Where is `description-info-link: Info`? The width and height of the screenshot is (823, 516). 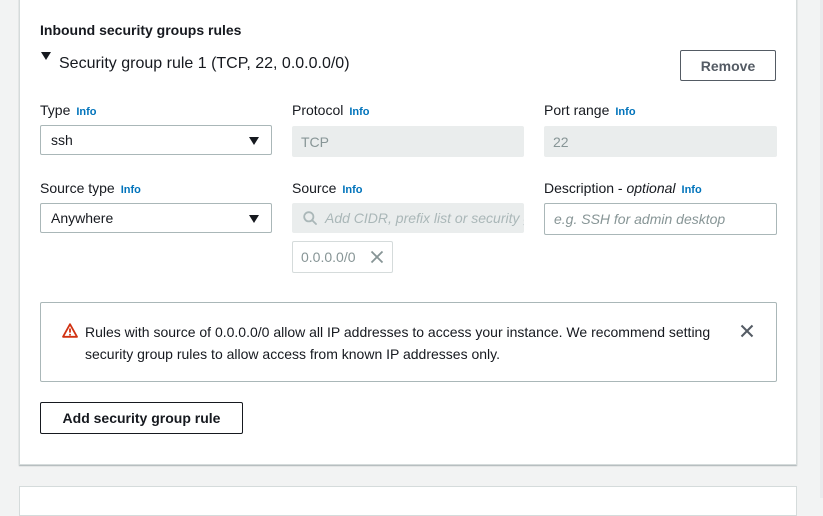 description-info-link: Info is located at coordinates (692, 190).